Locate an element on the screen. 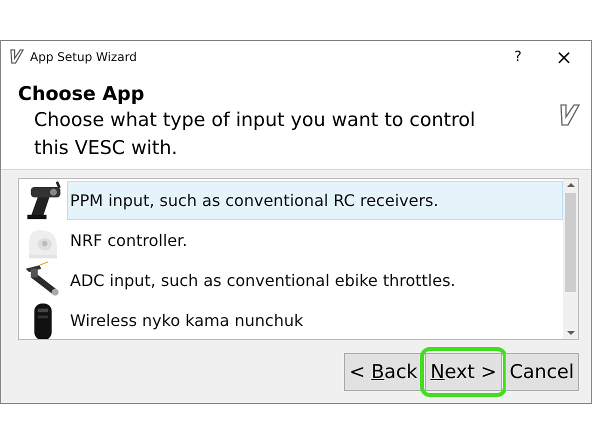 Image resolution: width=592 pixels, height=444 pixels. close-button: × is located at coordinates (564, 56).